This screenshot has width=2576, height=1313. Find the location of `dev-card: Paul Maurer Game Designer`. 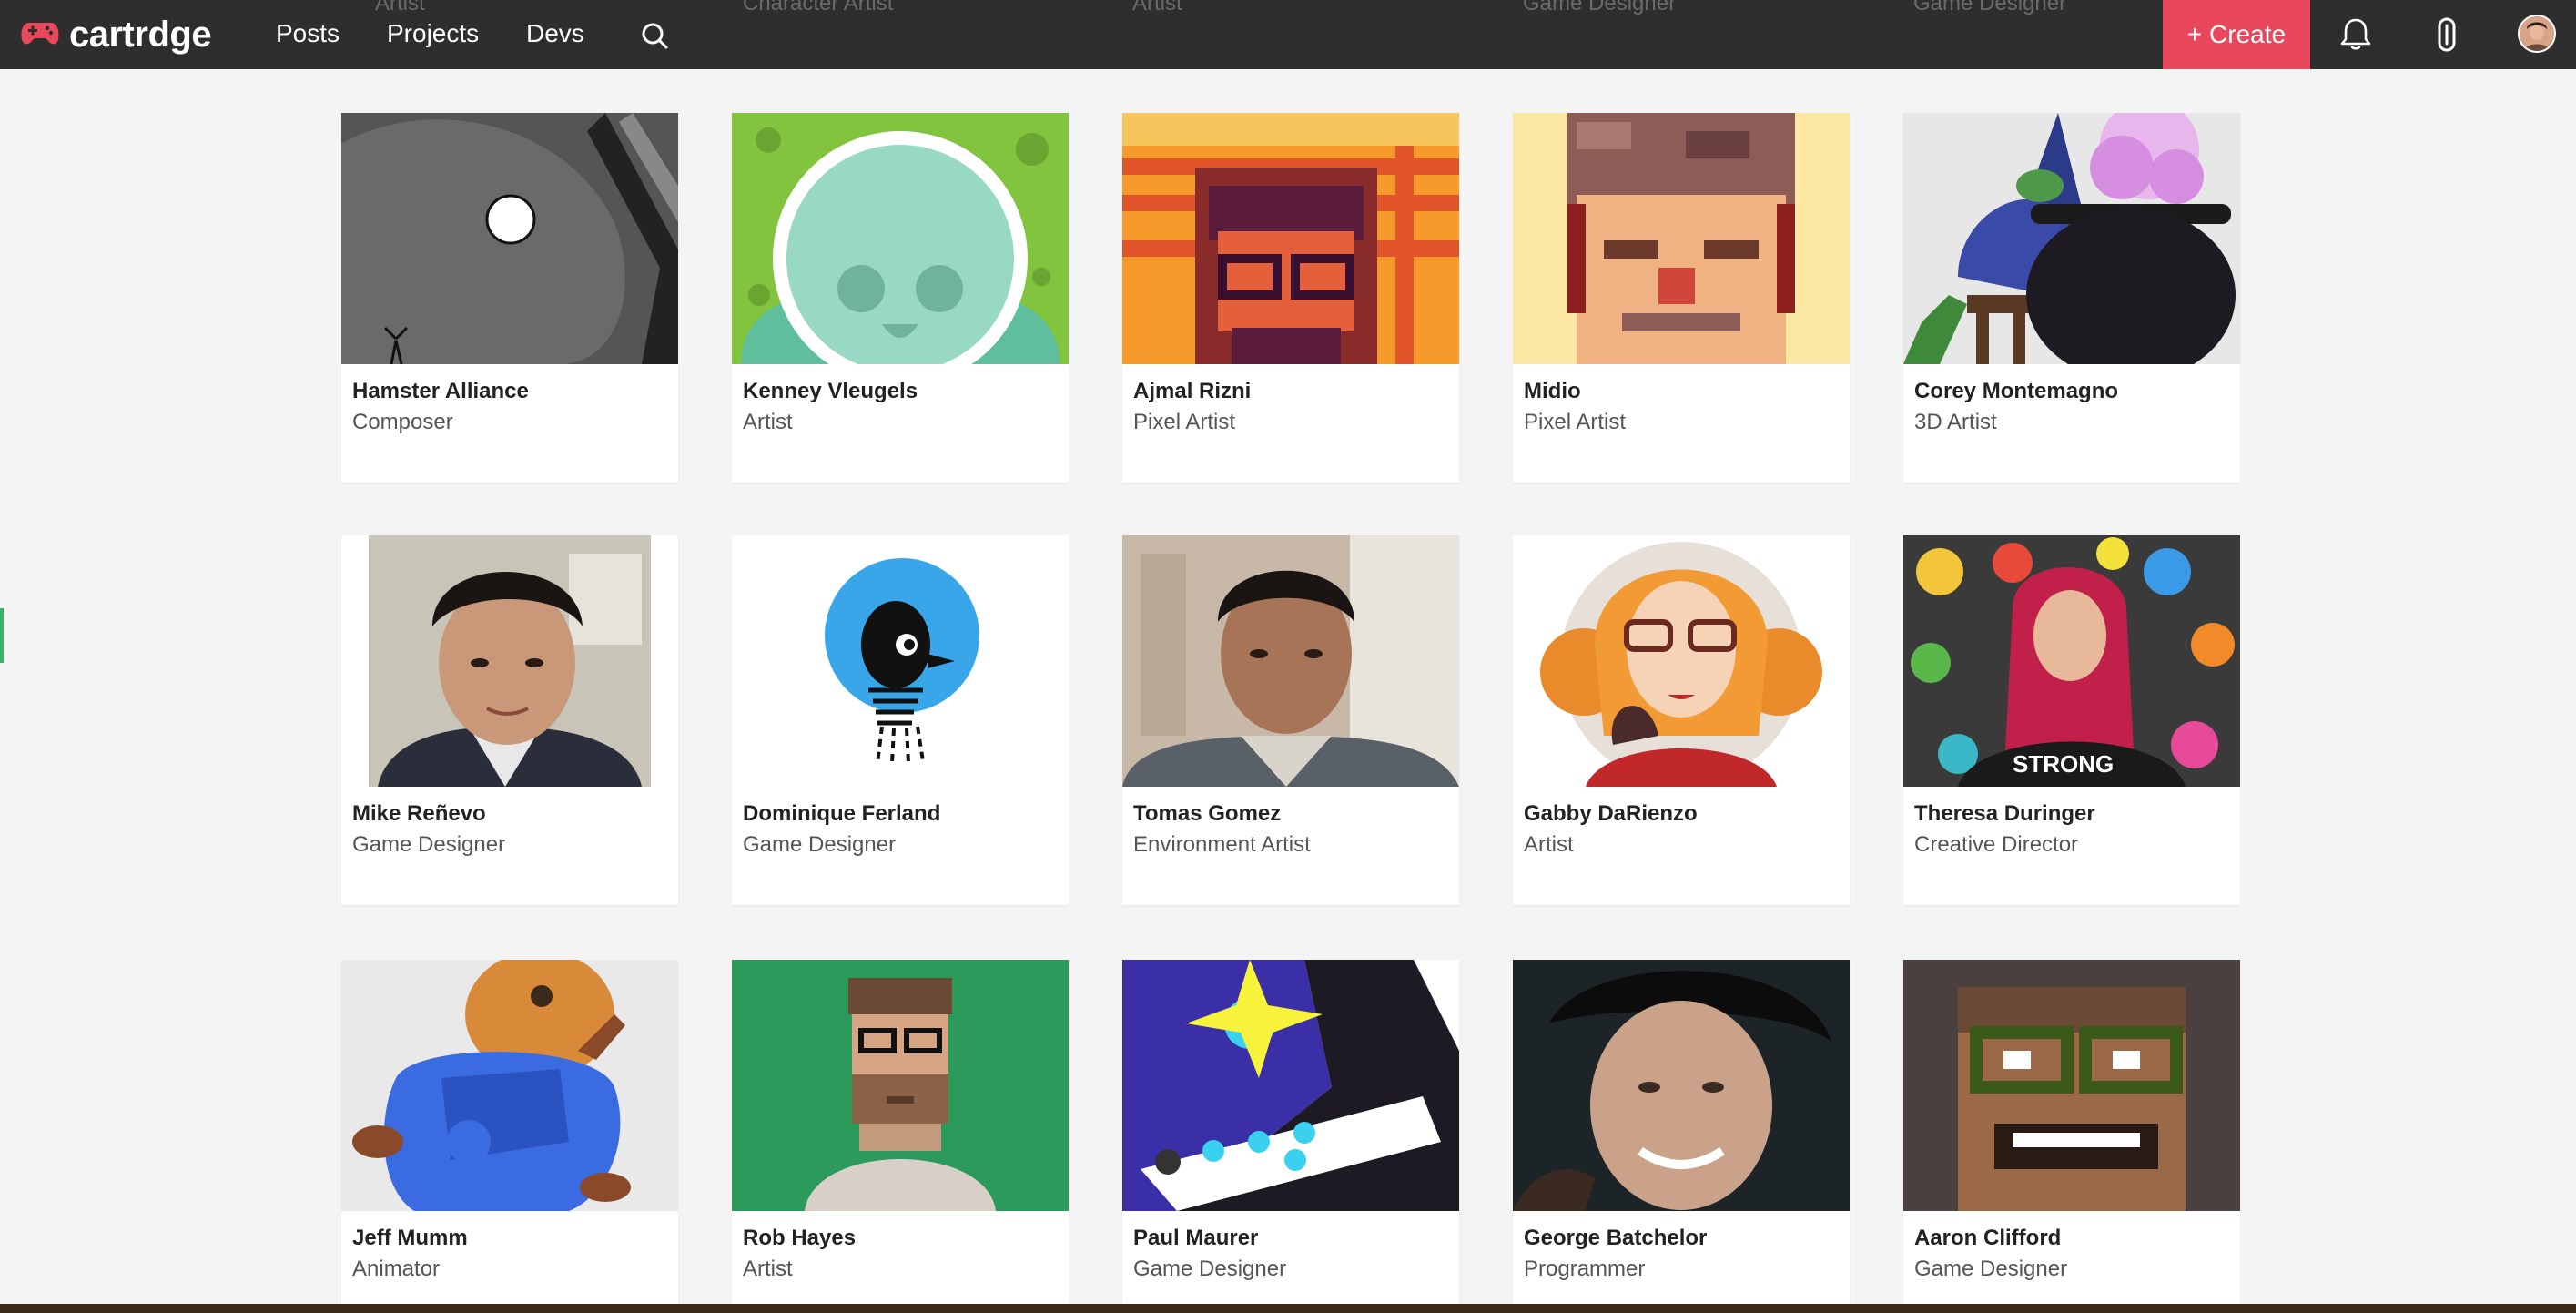

dev-card: Paul Maurer Game Designer is located at coordinates (1290, 1136).